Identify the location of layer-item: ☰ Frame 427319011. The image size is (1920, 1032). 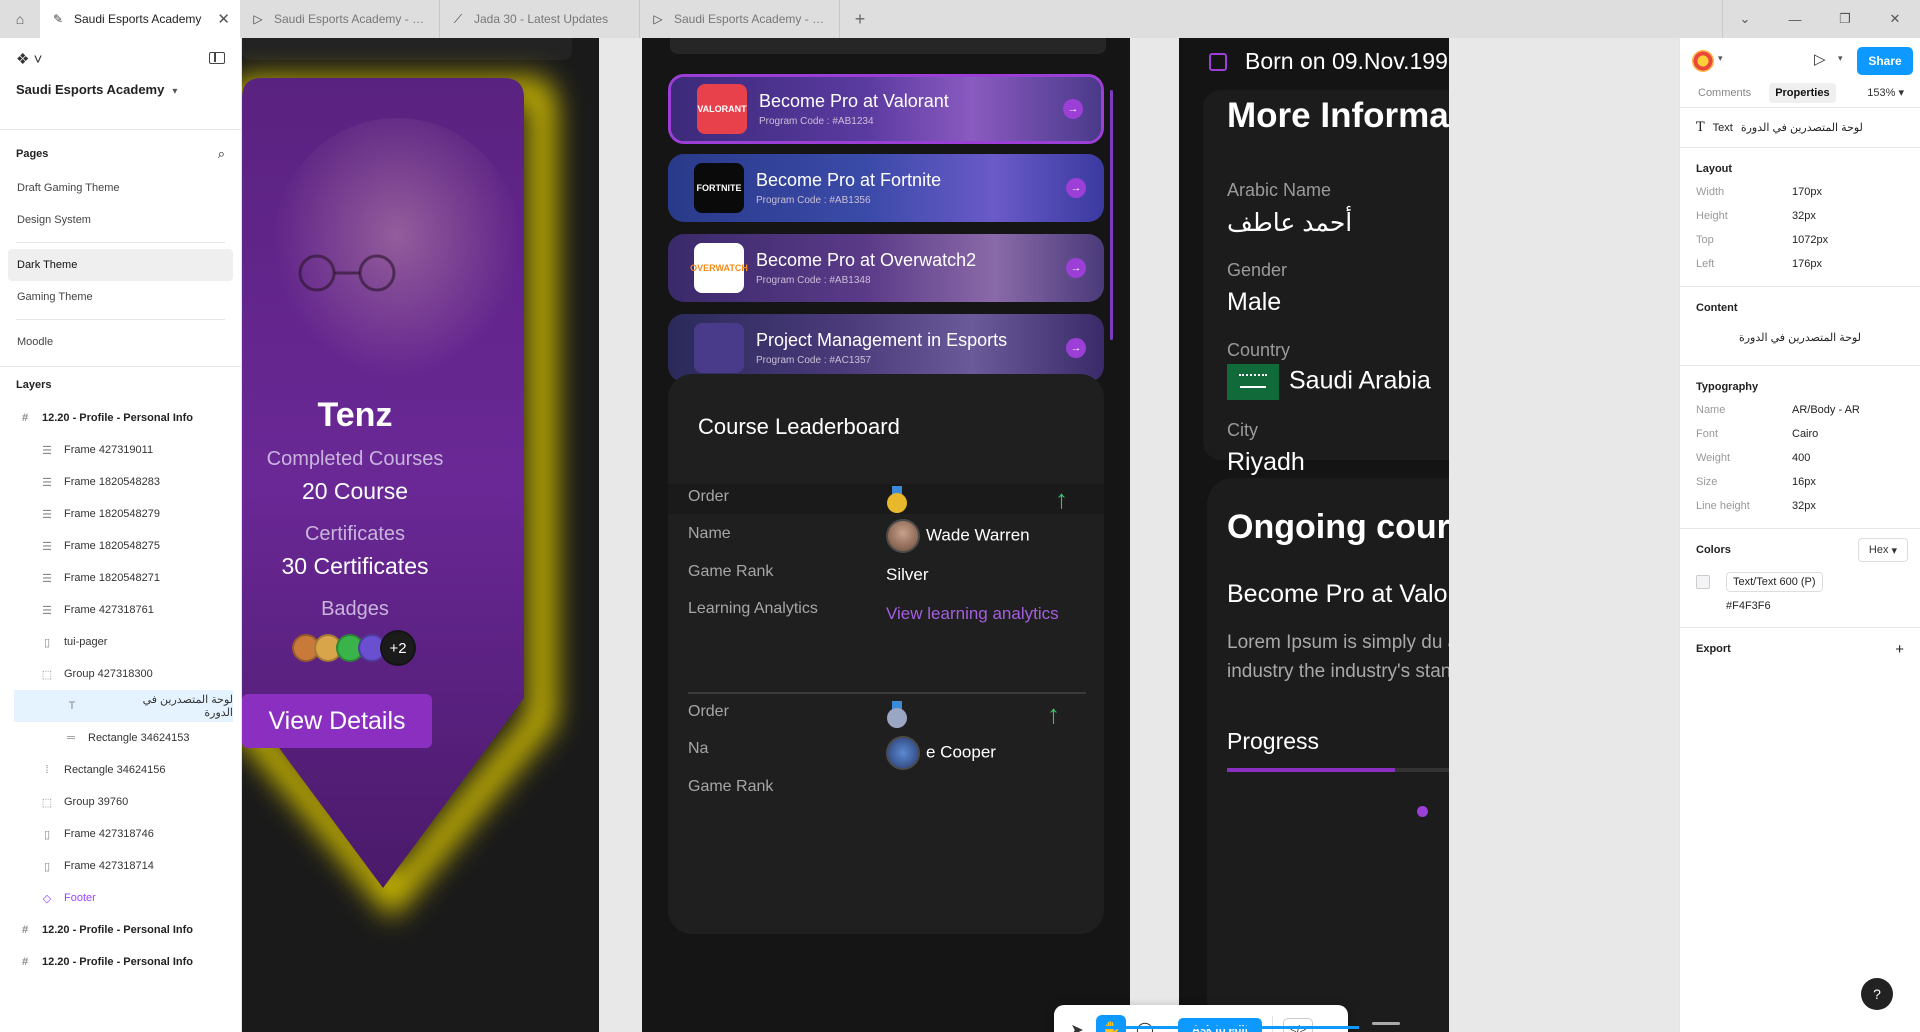
(120, 450).